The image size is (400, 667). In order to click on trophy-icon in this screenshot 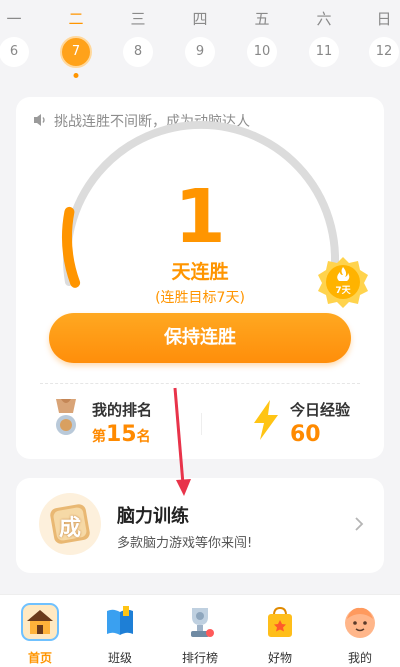, I will do `click(202, 622)`.